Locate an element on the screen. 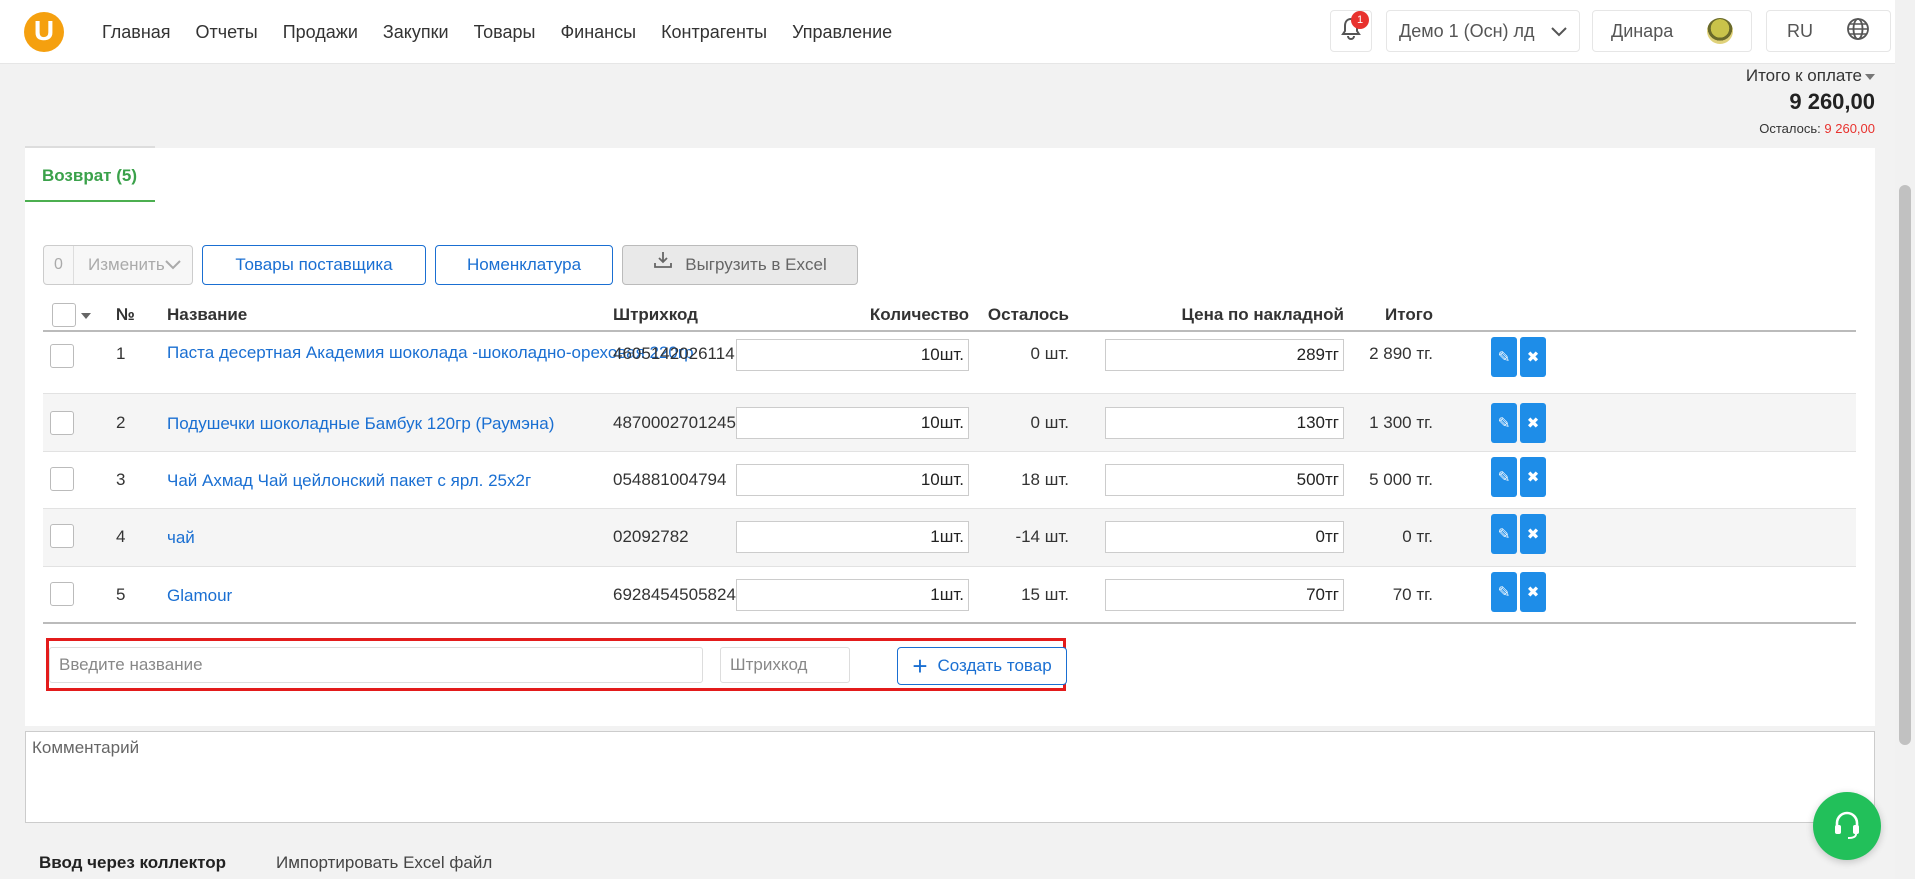 This screenshot has width=1915, height=879. price-input: 0тг is located at coordinates (1224, 537).